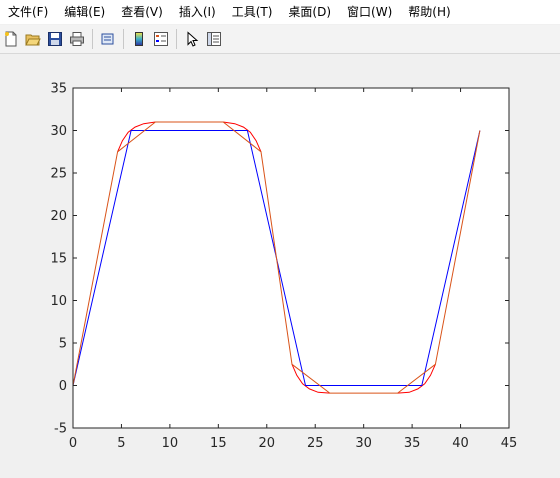 The height and width of the screenshot is (478, 560). What do you see at coordinates (28, 12) in the screenshot?
I see `menu-file: 文件(F)` at bounding box center [28, 12].